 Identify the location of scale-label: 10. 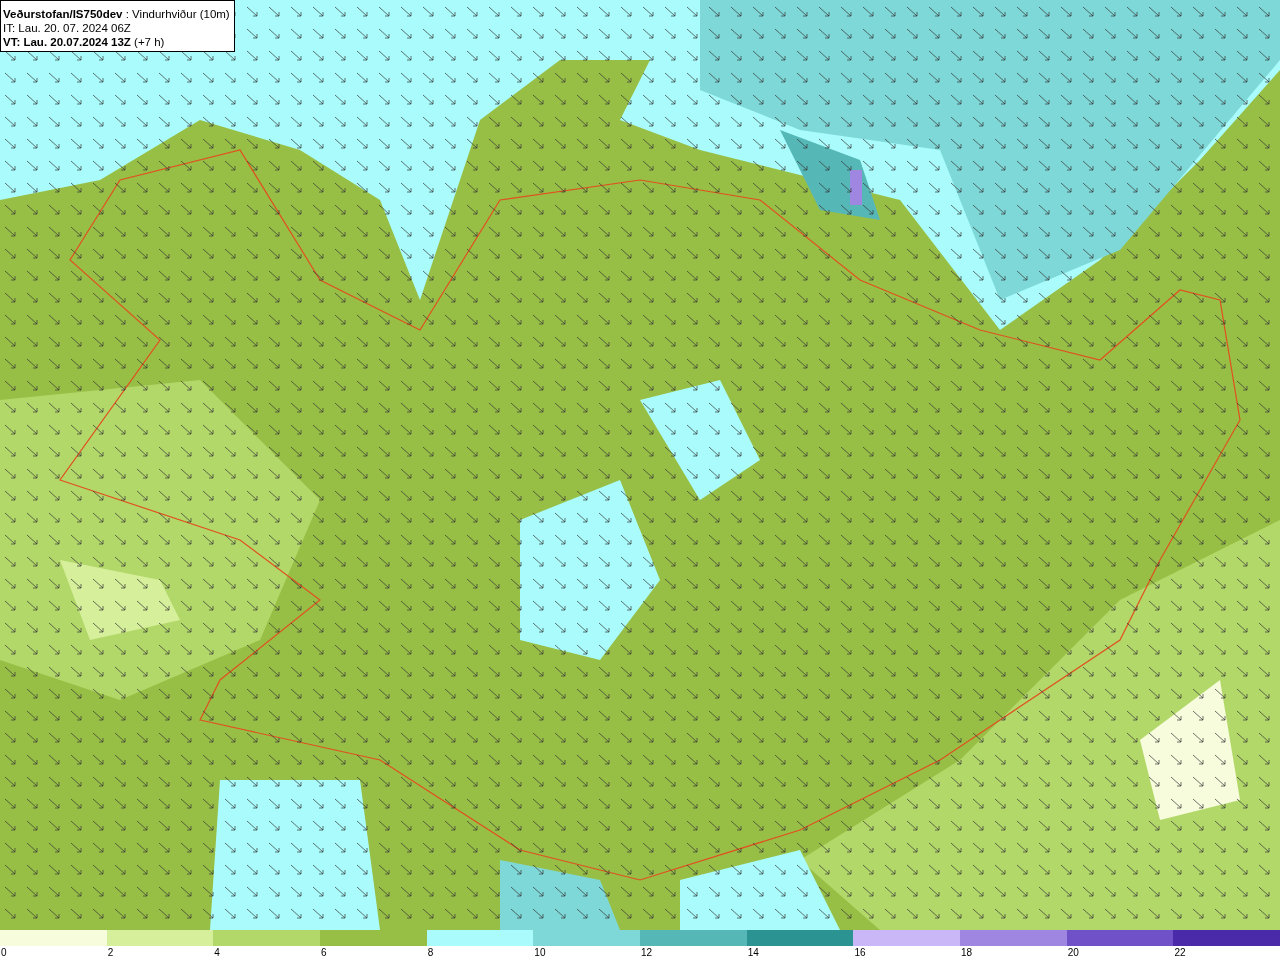
(540, 953).